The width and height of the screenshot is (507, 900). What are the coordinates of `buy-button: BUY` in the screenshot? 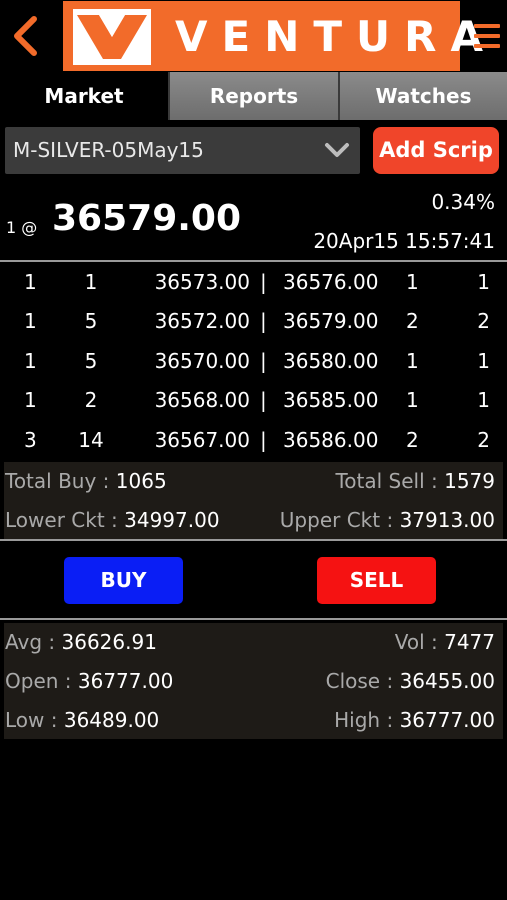 It's located at (123, 580).